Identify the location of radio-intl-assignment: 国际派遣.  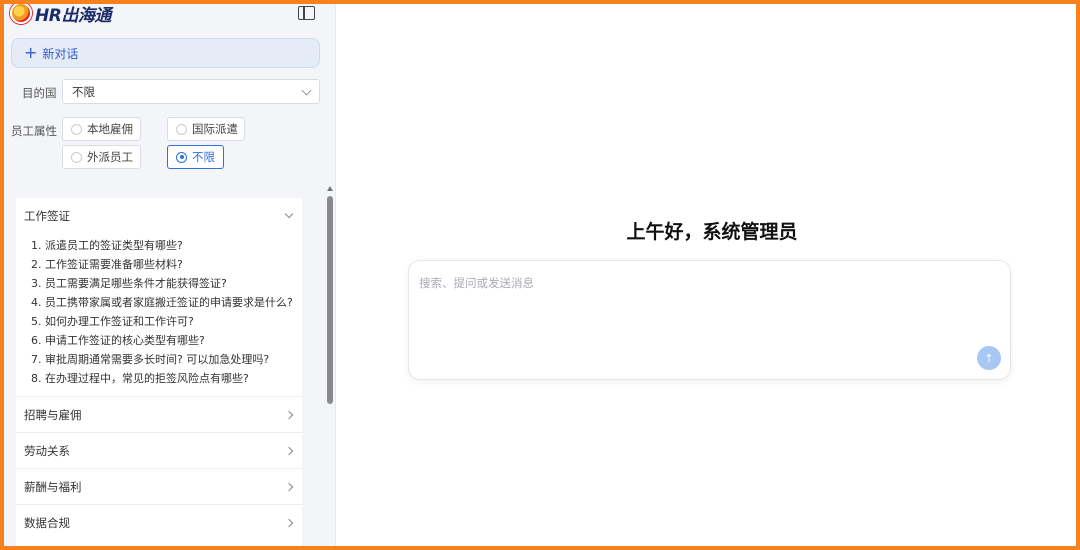
(206, 129).